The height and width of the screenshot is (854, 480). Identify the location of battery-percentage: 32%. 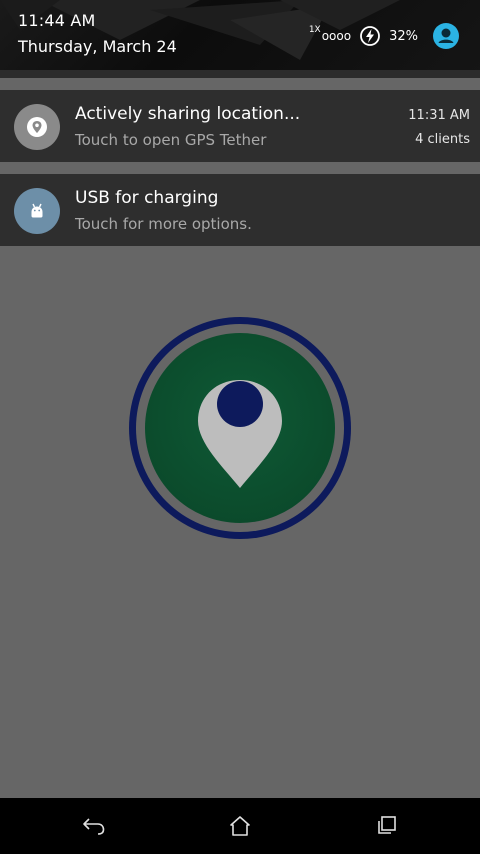
(403, 36).